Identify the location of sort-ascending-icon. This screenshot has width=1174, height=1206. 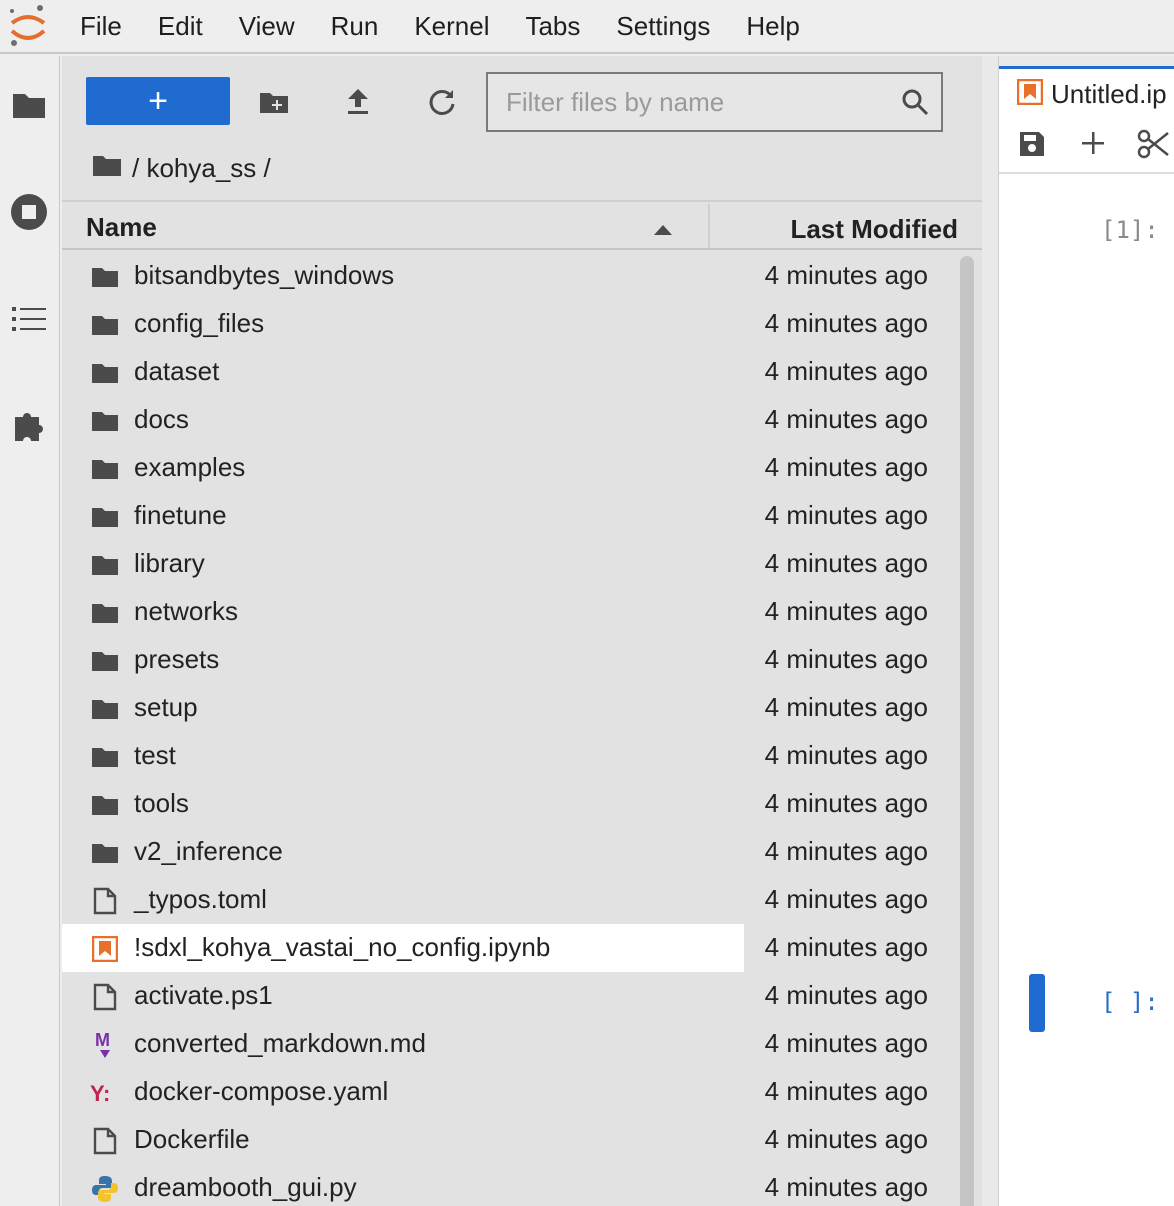
(663, 231).